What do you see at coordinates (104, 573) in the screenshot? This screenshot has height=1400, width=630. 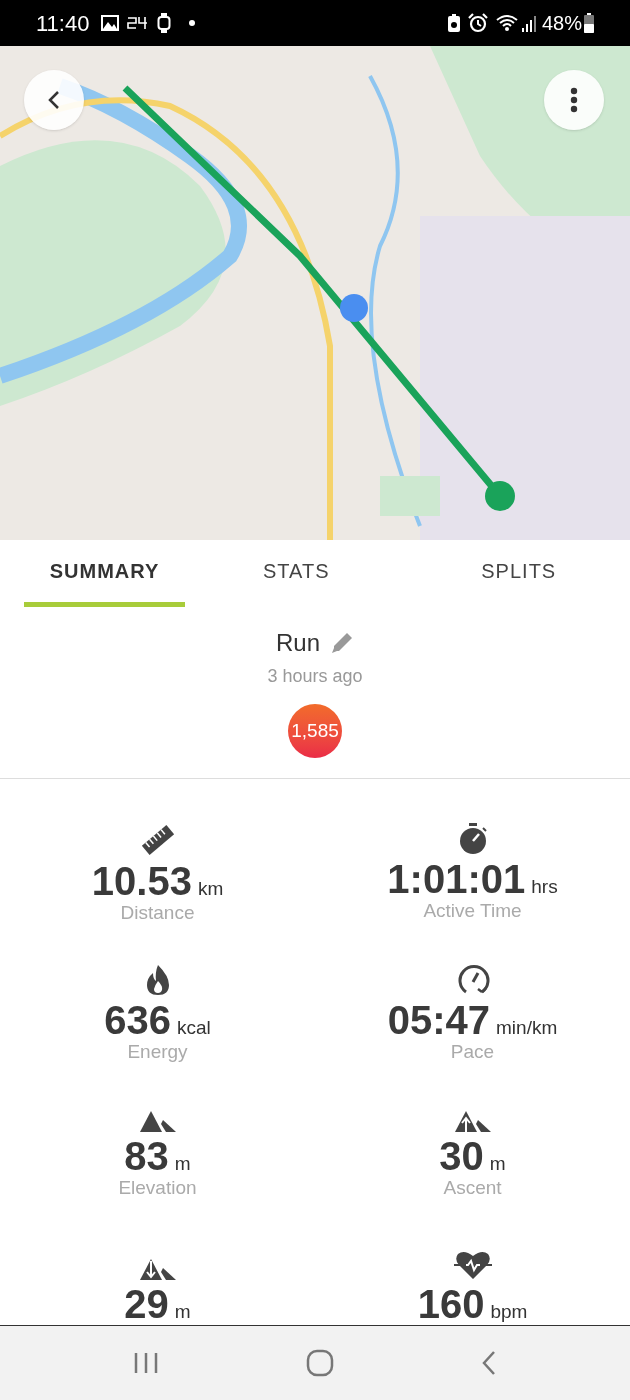 I see `tab: SUMMARY` at bounding box center [104, 573].